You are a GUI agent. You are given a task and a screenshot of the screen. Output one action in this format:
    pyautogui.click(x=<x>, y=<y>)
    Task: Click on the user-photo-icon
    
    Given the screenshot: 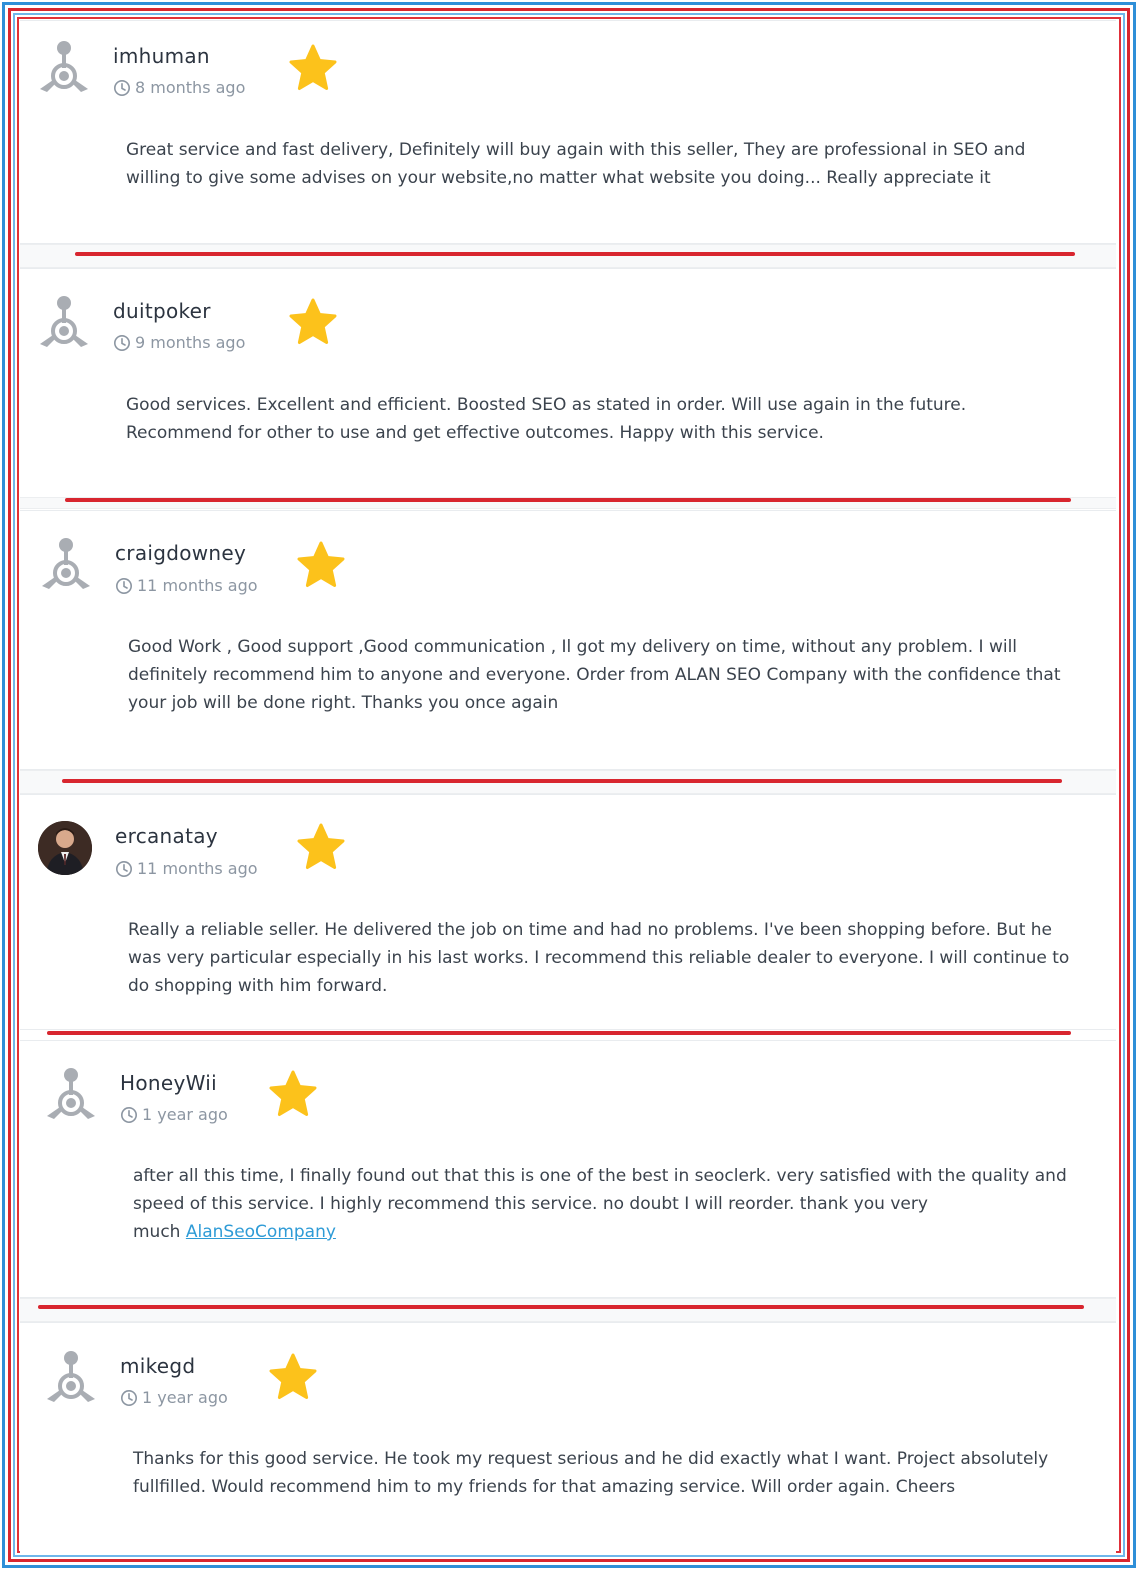 What is the action you would take?
    pyautogui.click(x=65, y=848)
    